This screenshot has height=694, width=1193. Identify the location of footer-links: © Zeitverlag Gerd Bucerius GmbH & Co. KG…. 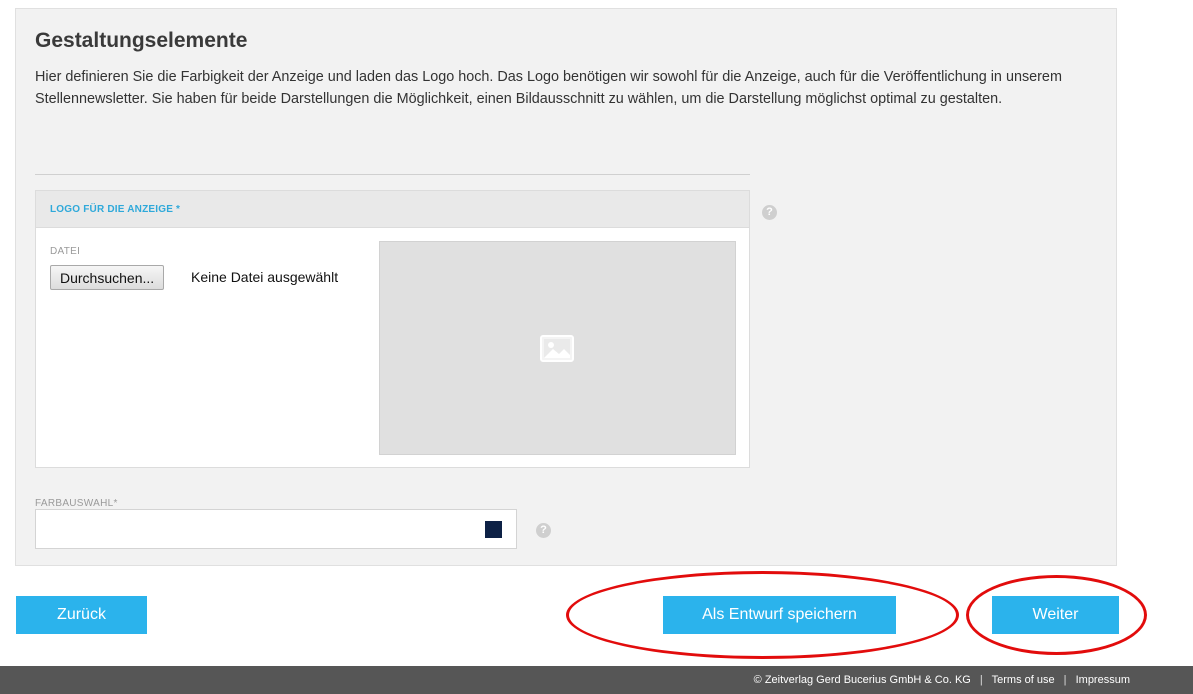
(942, 680).